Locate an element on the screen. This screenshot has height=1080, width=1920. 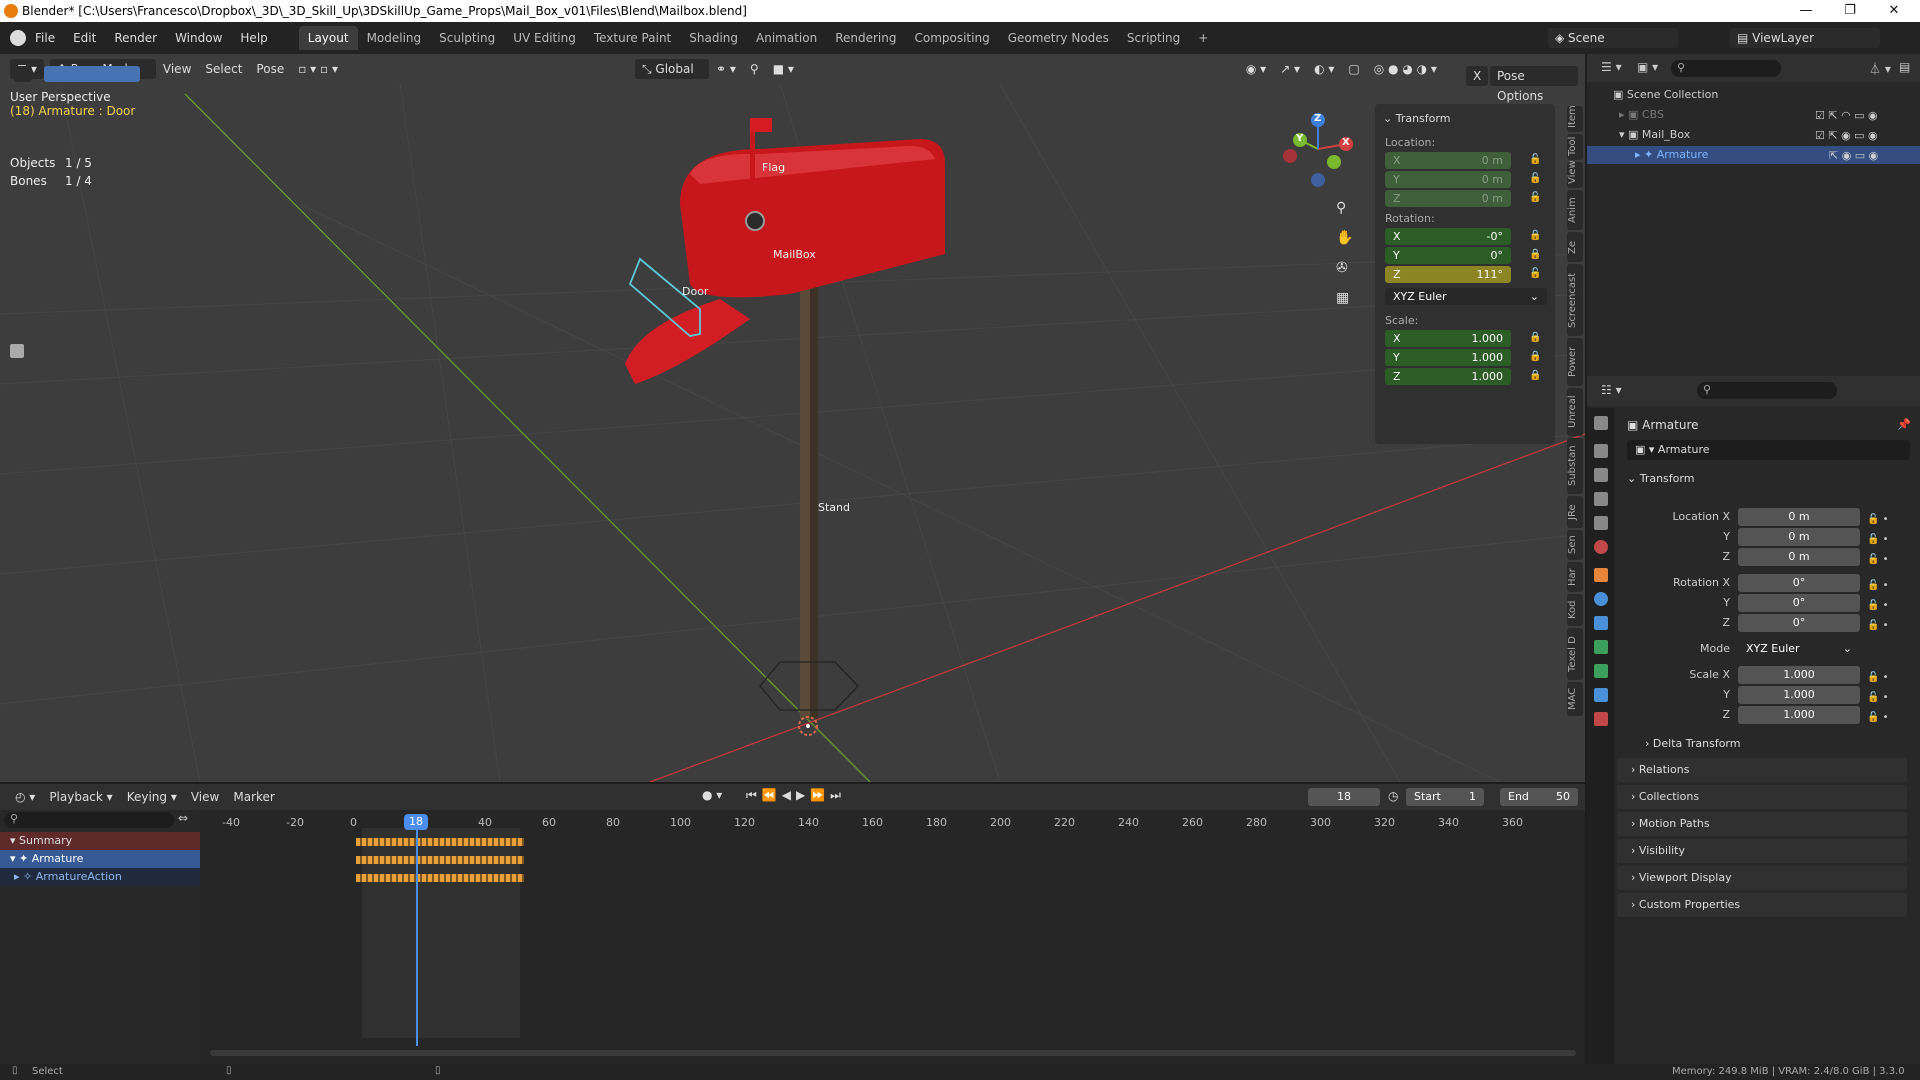
sidebar-tab-kod: Kod is located at coordinates (1575, 610).